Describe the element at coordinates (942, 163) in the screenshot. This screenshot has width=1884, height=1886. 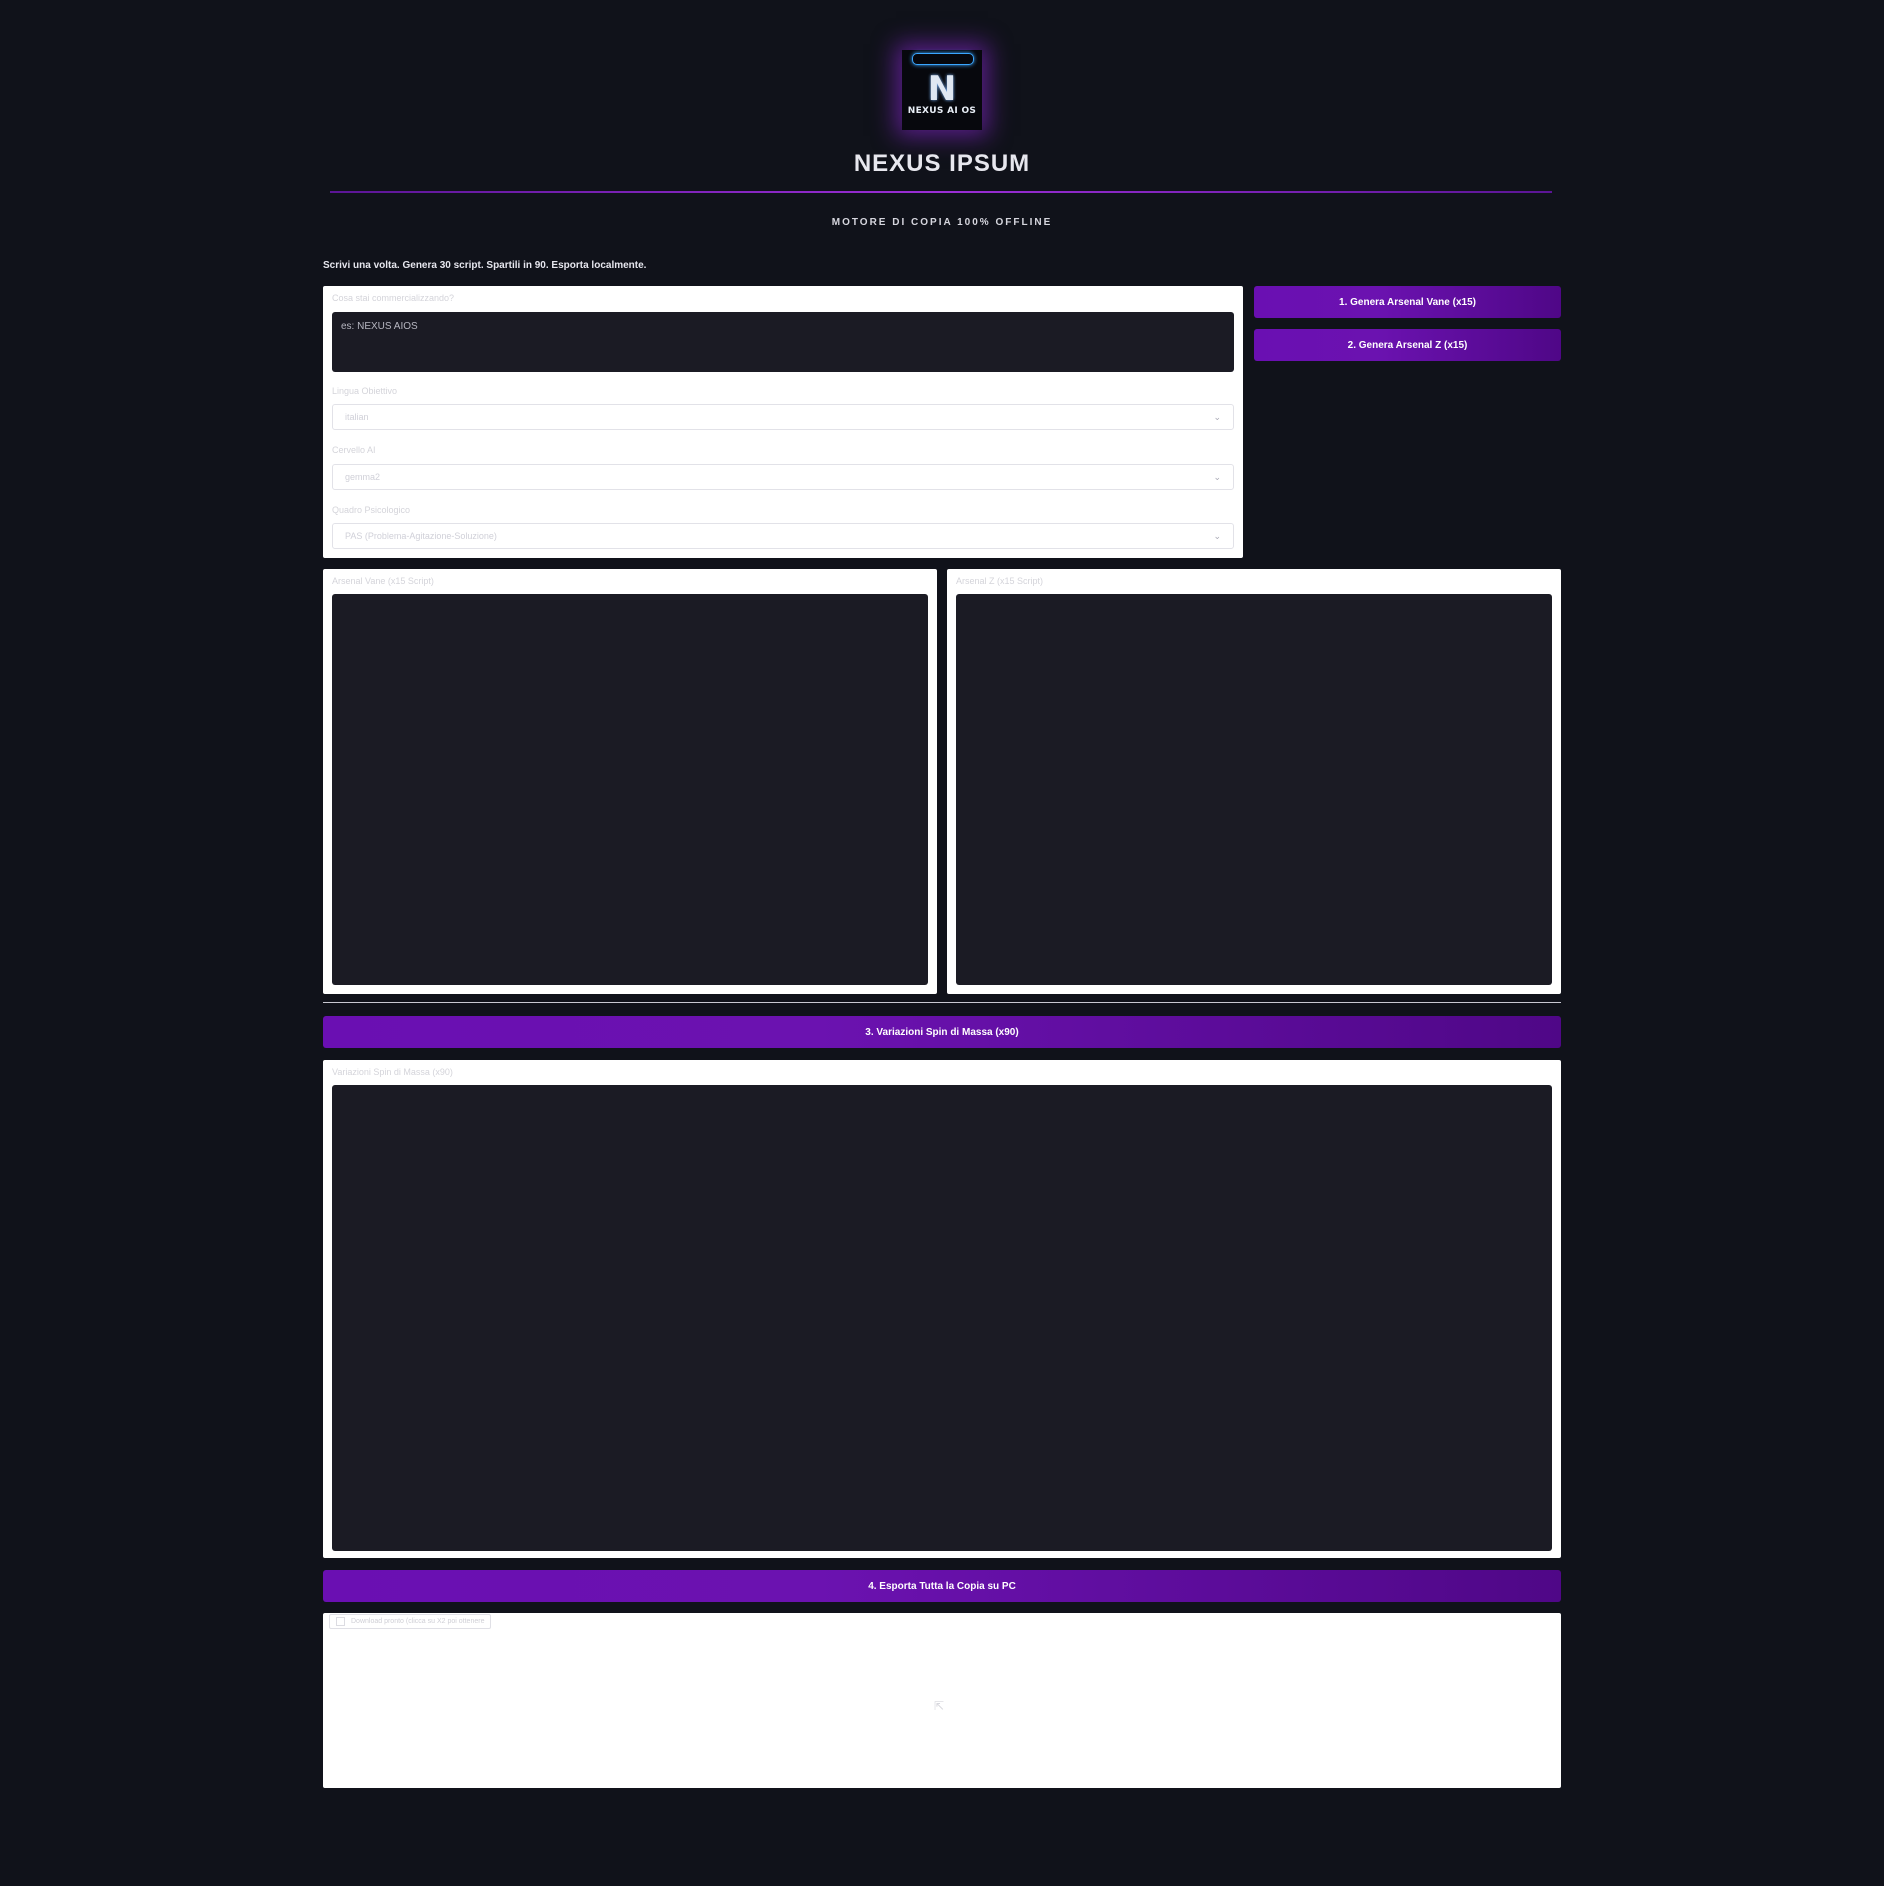
I see `page-title: NEXUS IPSUM` at that location.